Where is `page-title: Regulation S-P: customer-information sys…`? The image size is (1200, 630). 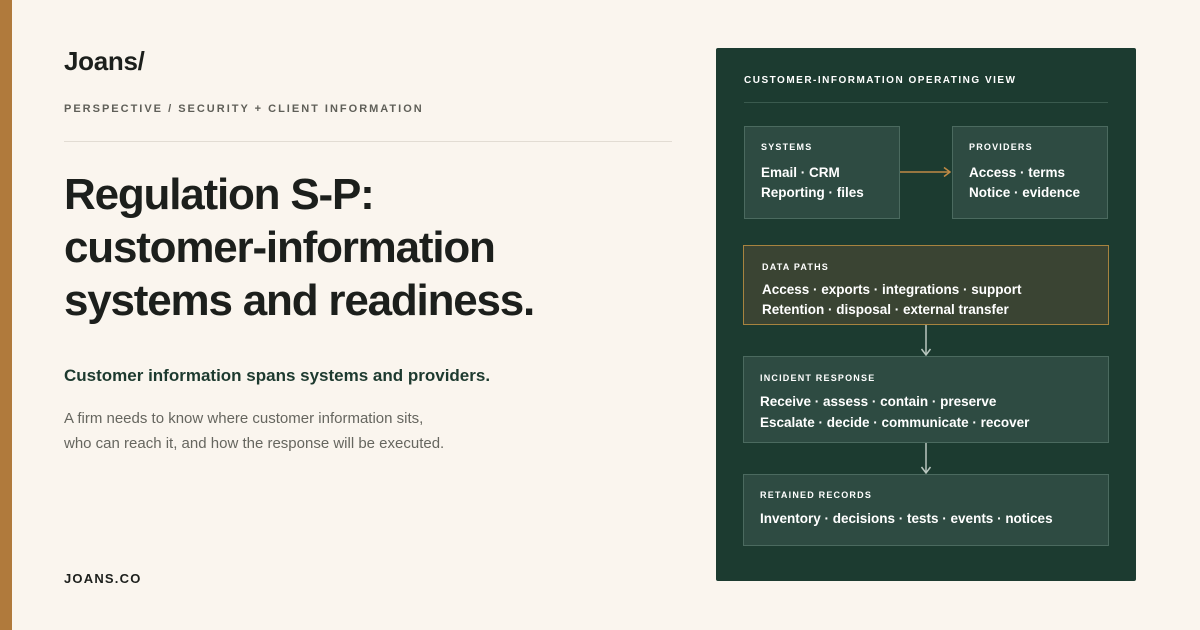 page-title: Regulation S-P: customer-information sys… is located at coordinates (364, 247).